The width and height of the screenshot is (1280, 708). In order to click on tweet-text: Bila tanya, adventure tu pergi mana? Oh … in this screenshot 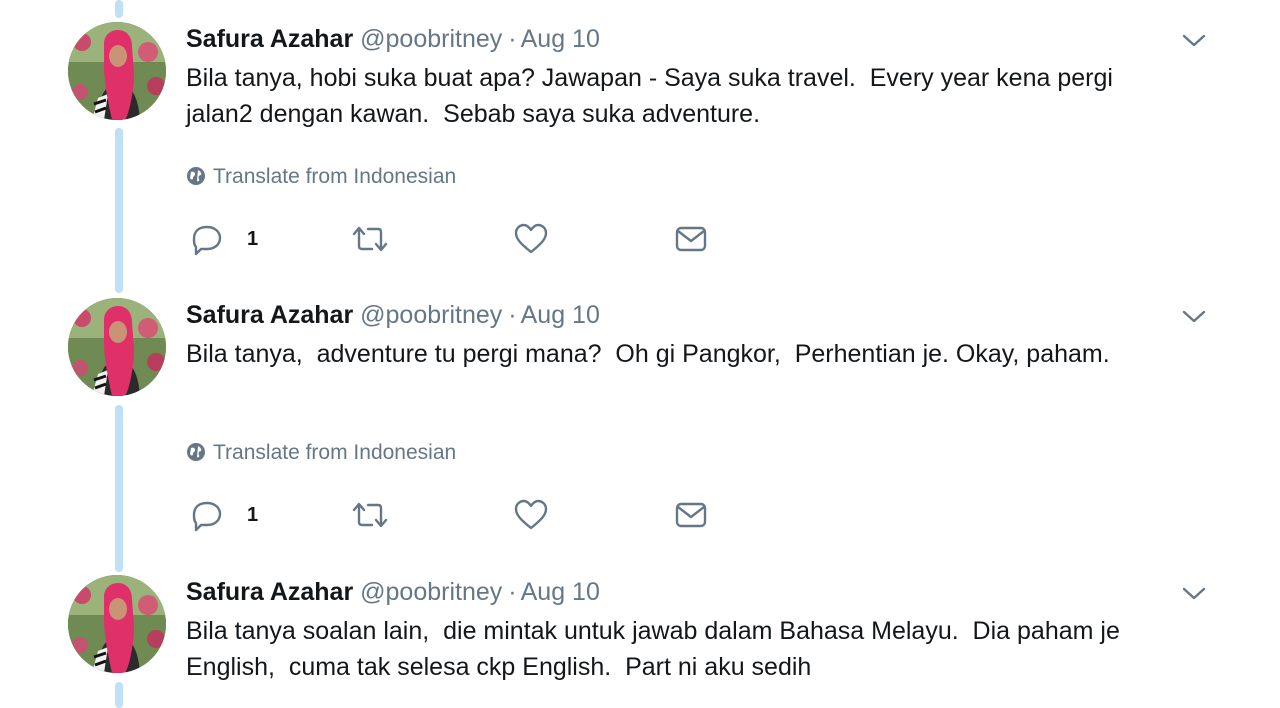, I will do `click(648, 354)`.